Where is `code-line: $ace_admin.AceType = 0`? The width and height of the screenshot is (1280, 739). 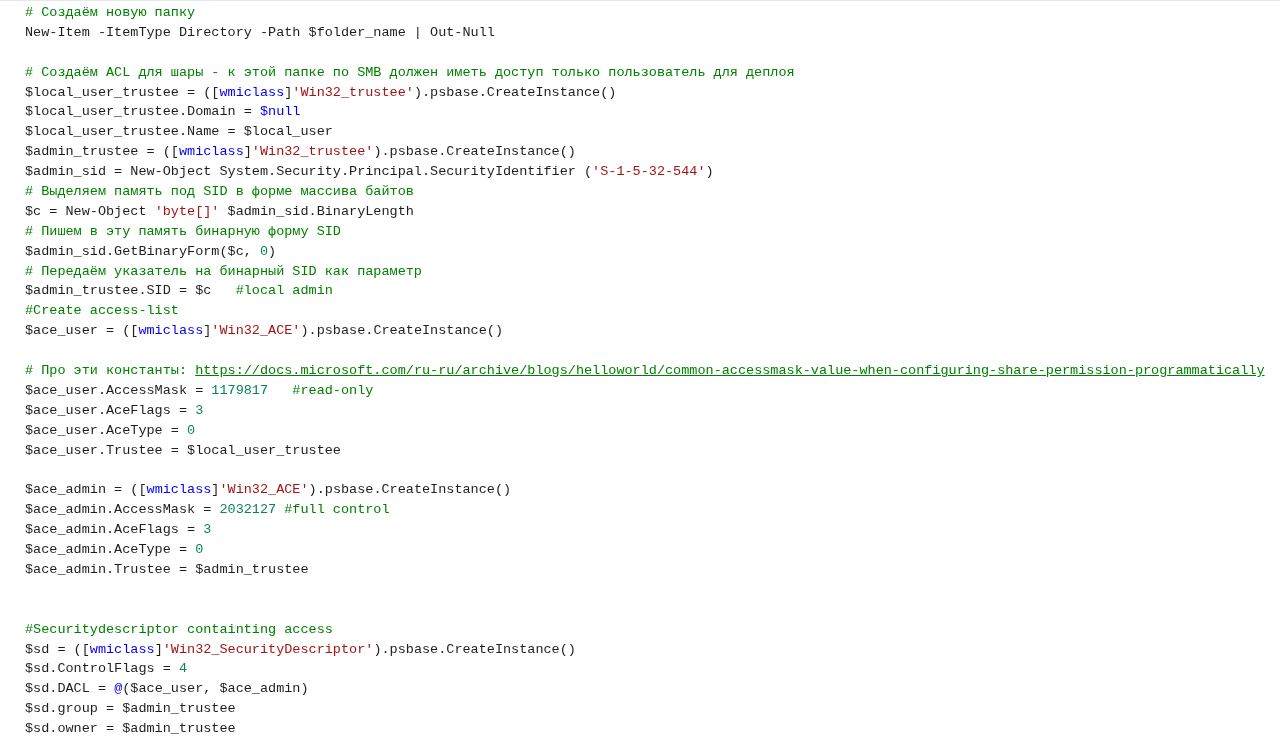
code-line: $ace_admin.AceType = 0 is located at coordinates (114, 550).